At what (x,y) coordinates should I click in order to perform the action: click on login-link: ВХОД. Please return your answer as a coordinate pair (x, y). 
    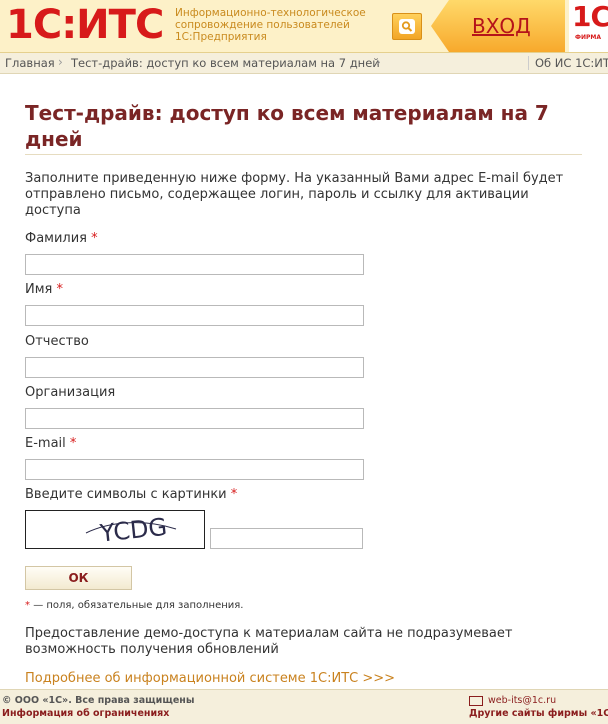
    Looking at the image, I should click on (501, 26).